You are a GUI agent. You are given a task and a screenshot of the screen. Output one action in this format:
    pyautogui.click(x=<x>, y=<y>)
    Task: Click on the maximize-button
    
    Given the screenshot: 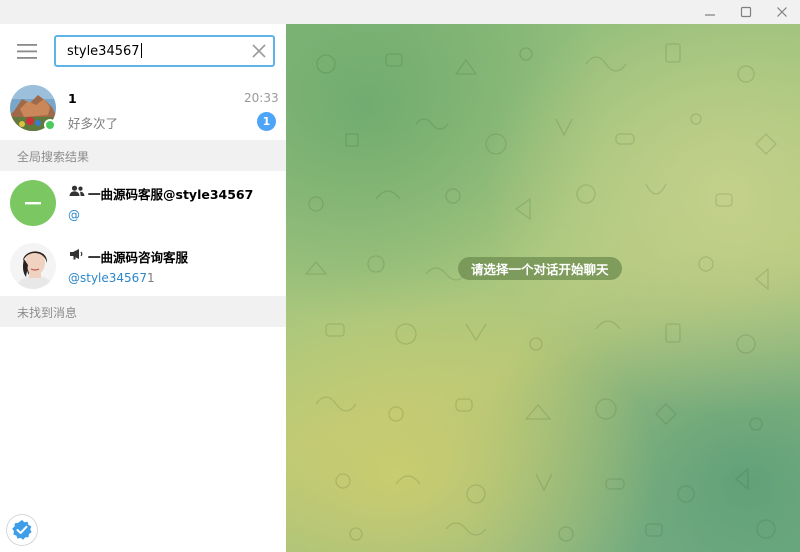 What is the action you would take?
    pyautogui.click(x=746, y=12)
    